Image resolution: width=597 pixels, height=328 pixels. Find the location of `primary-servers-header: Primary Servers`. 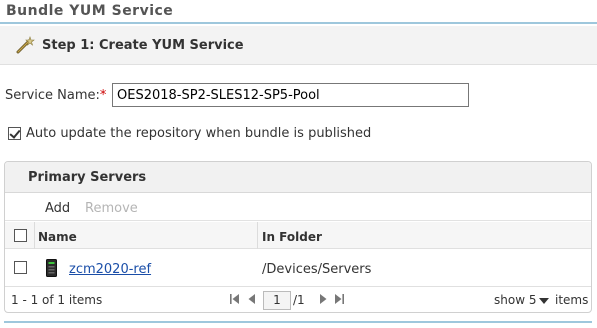

primary-servers-header: Primary Servers is located at coordinates (298, 177).